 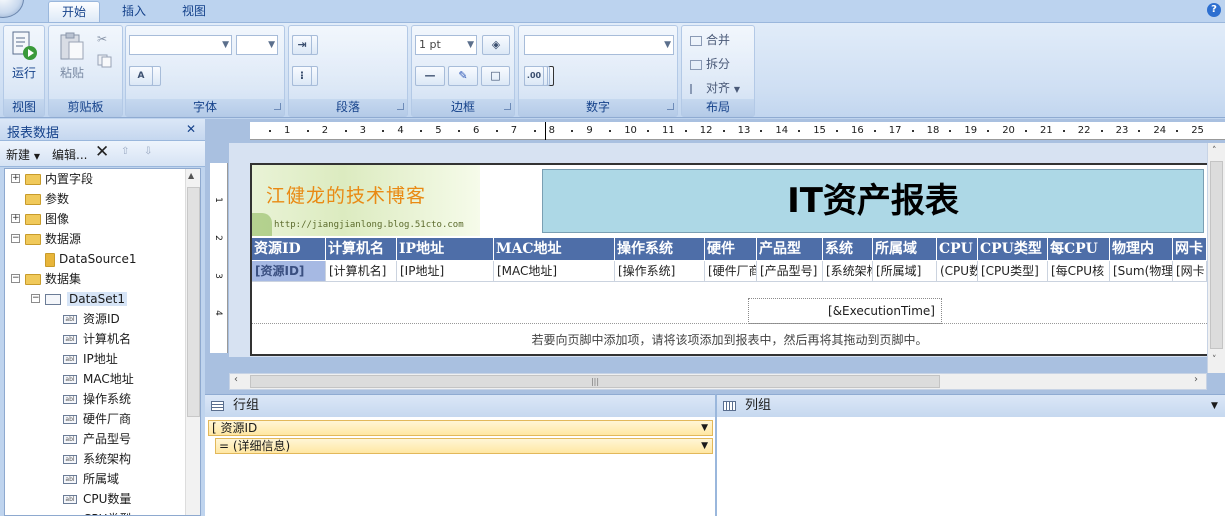 I want to click on column-header: 网卡, so click(x=1190, y=249).